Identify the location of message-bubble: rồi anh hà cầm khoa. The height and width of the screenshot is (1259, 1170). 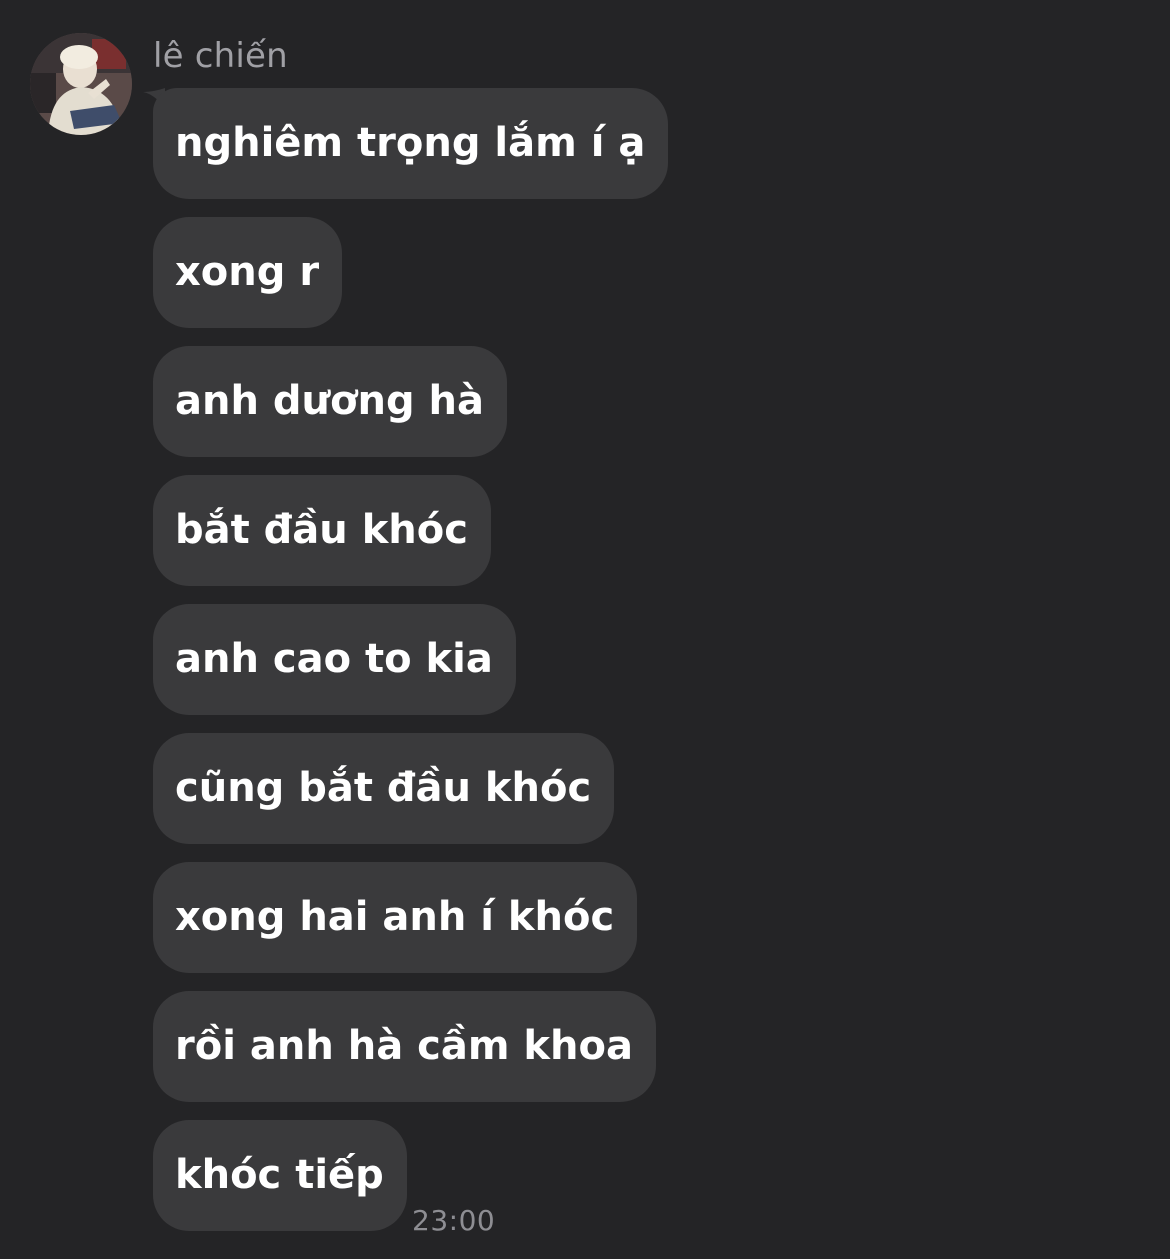
(404, 1046).